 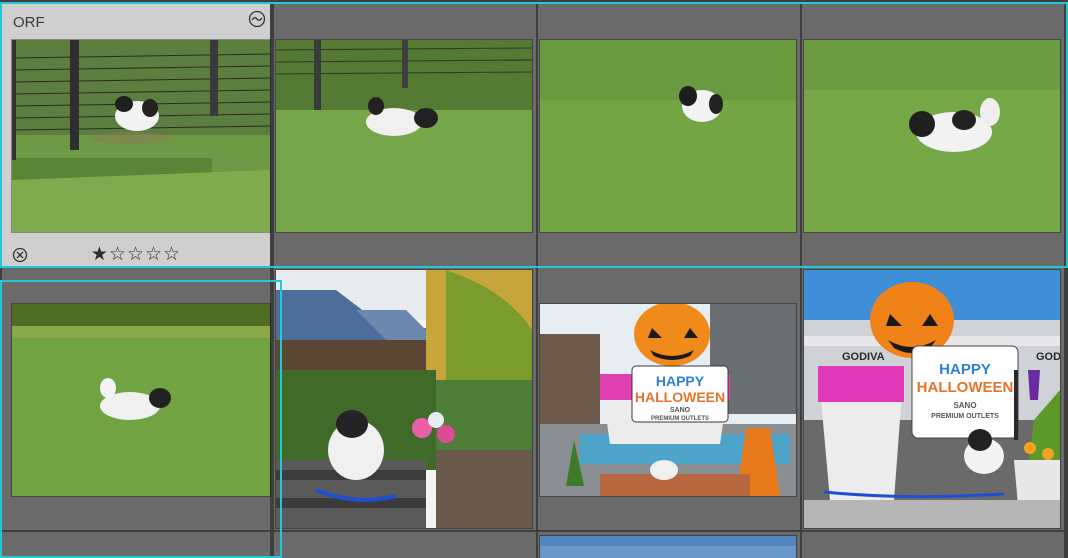 What do you see at coordinates (965, 416) in the screenshot?
I see `sign-line-outlets-2: PREMIUM OUTLETS` at bounding box center [965, 416].